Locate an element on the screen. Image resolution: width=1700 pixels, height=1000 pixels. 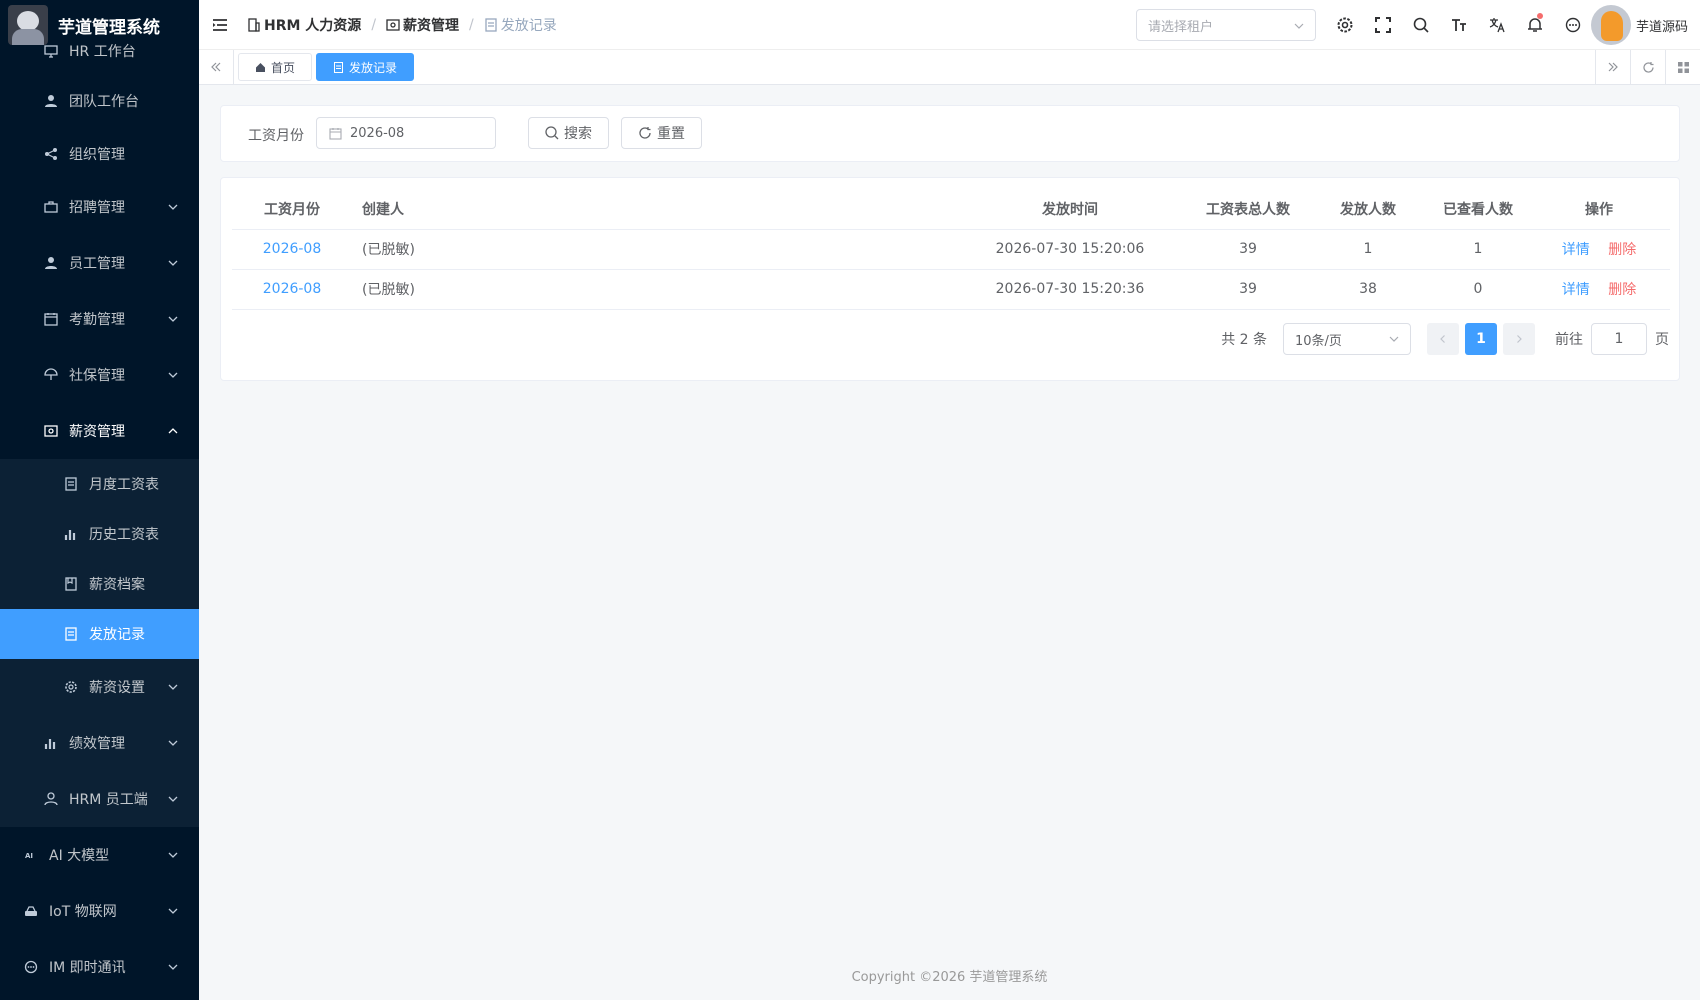
sidebar-item-salary-archive: 薪资档案 is located at coordinates (99, 584).